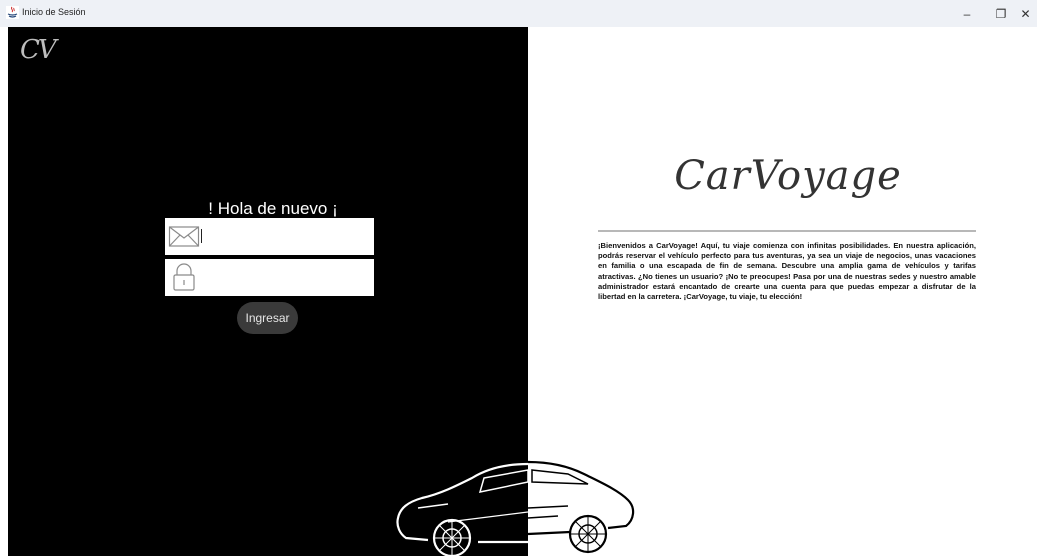  What do you see at coordinates (184, 277) in the screenshot?
I see `padlock-icon` at bounding box center [184, 277].